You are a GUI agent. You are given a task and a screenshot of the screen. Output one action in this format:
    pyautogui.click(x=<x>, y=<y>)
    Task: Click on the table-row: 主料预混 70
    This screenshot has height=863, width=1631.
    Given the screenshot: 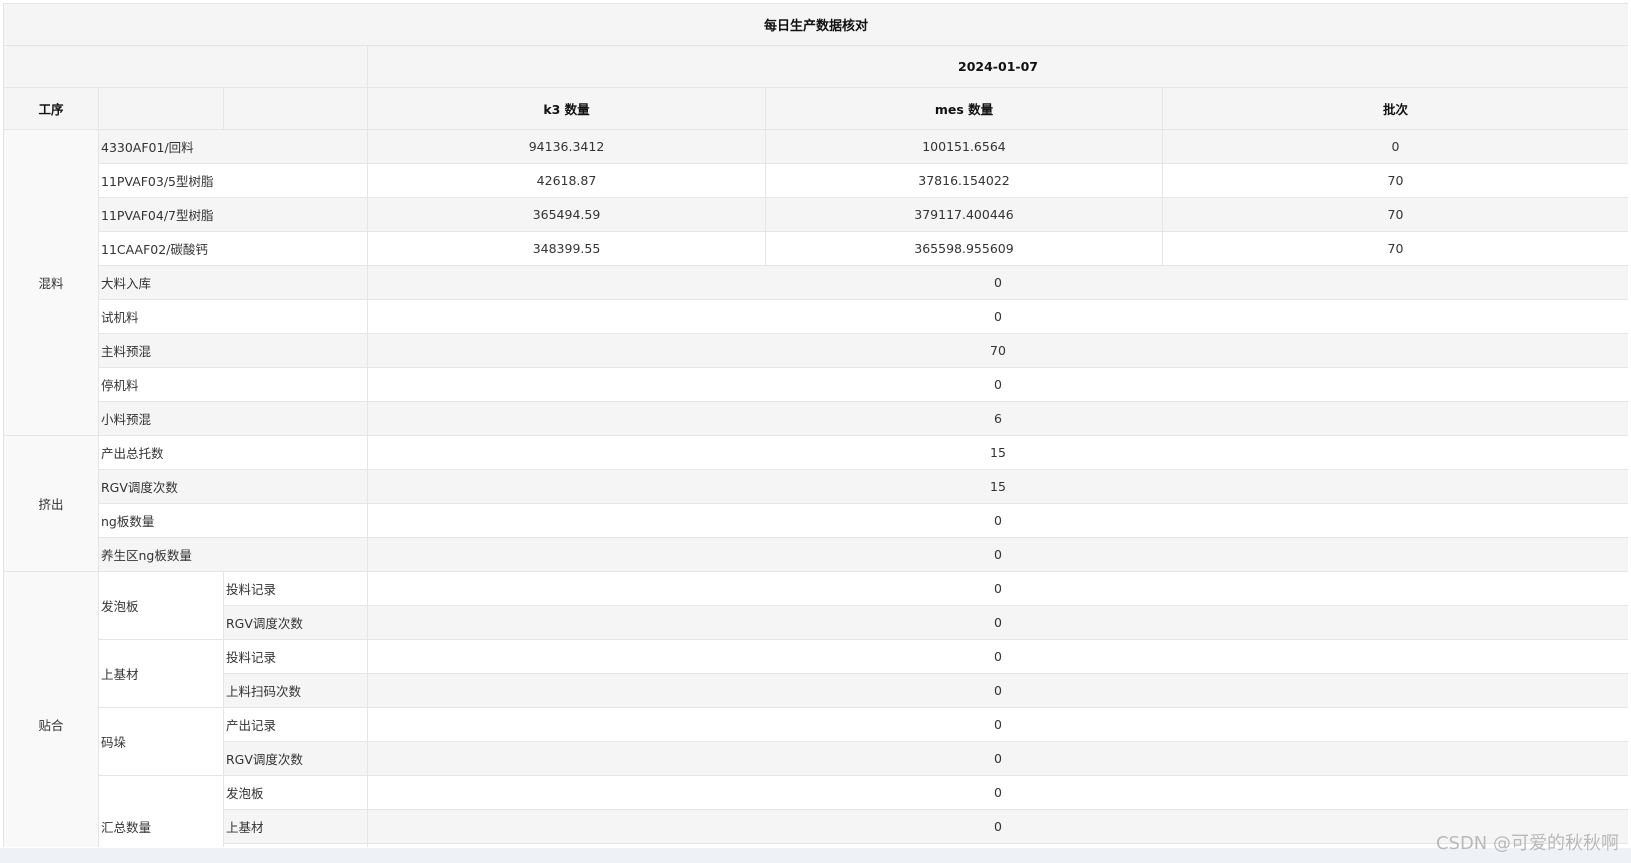 What is the action you would take?
    pyautogui.click(x=815, y=350)
    